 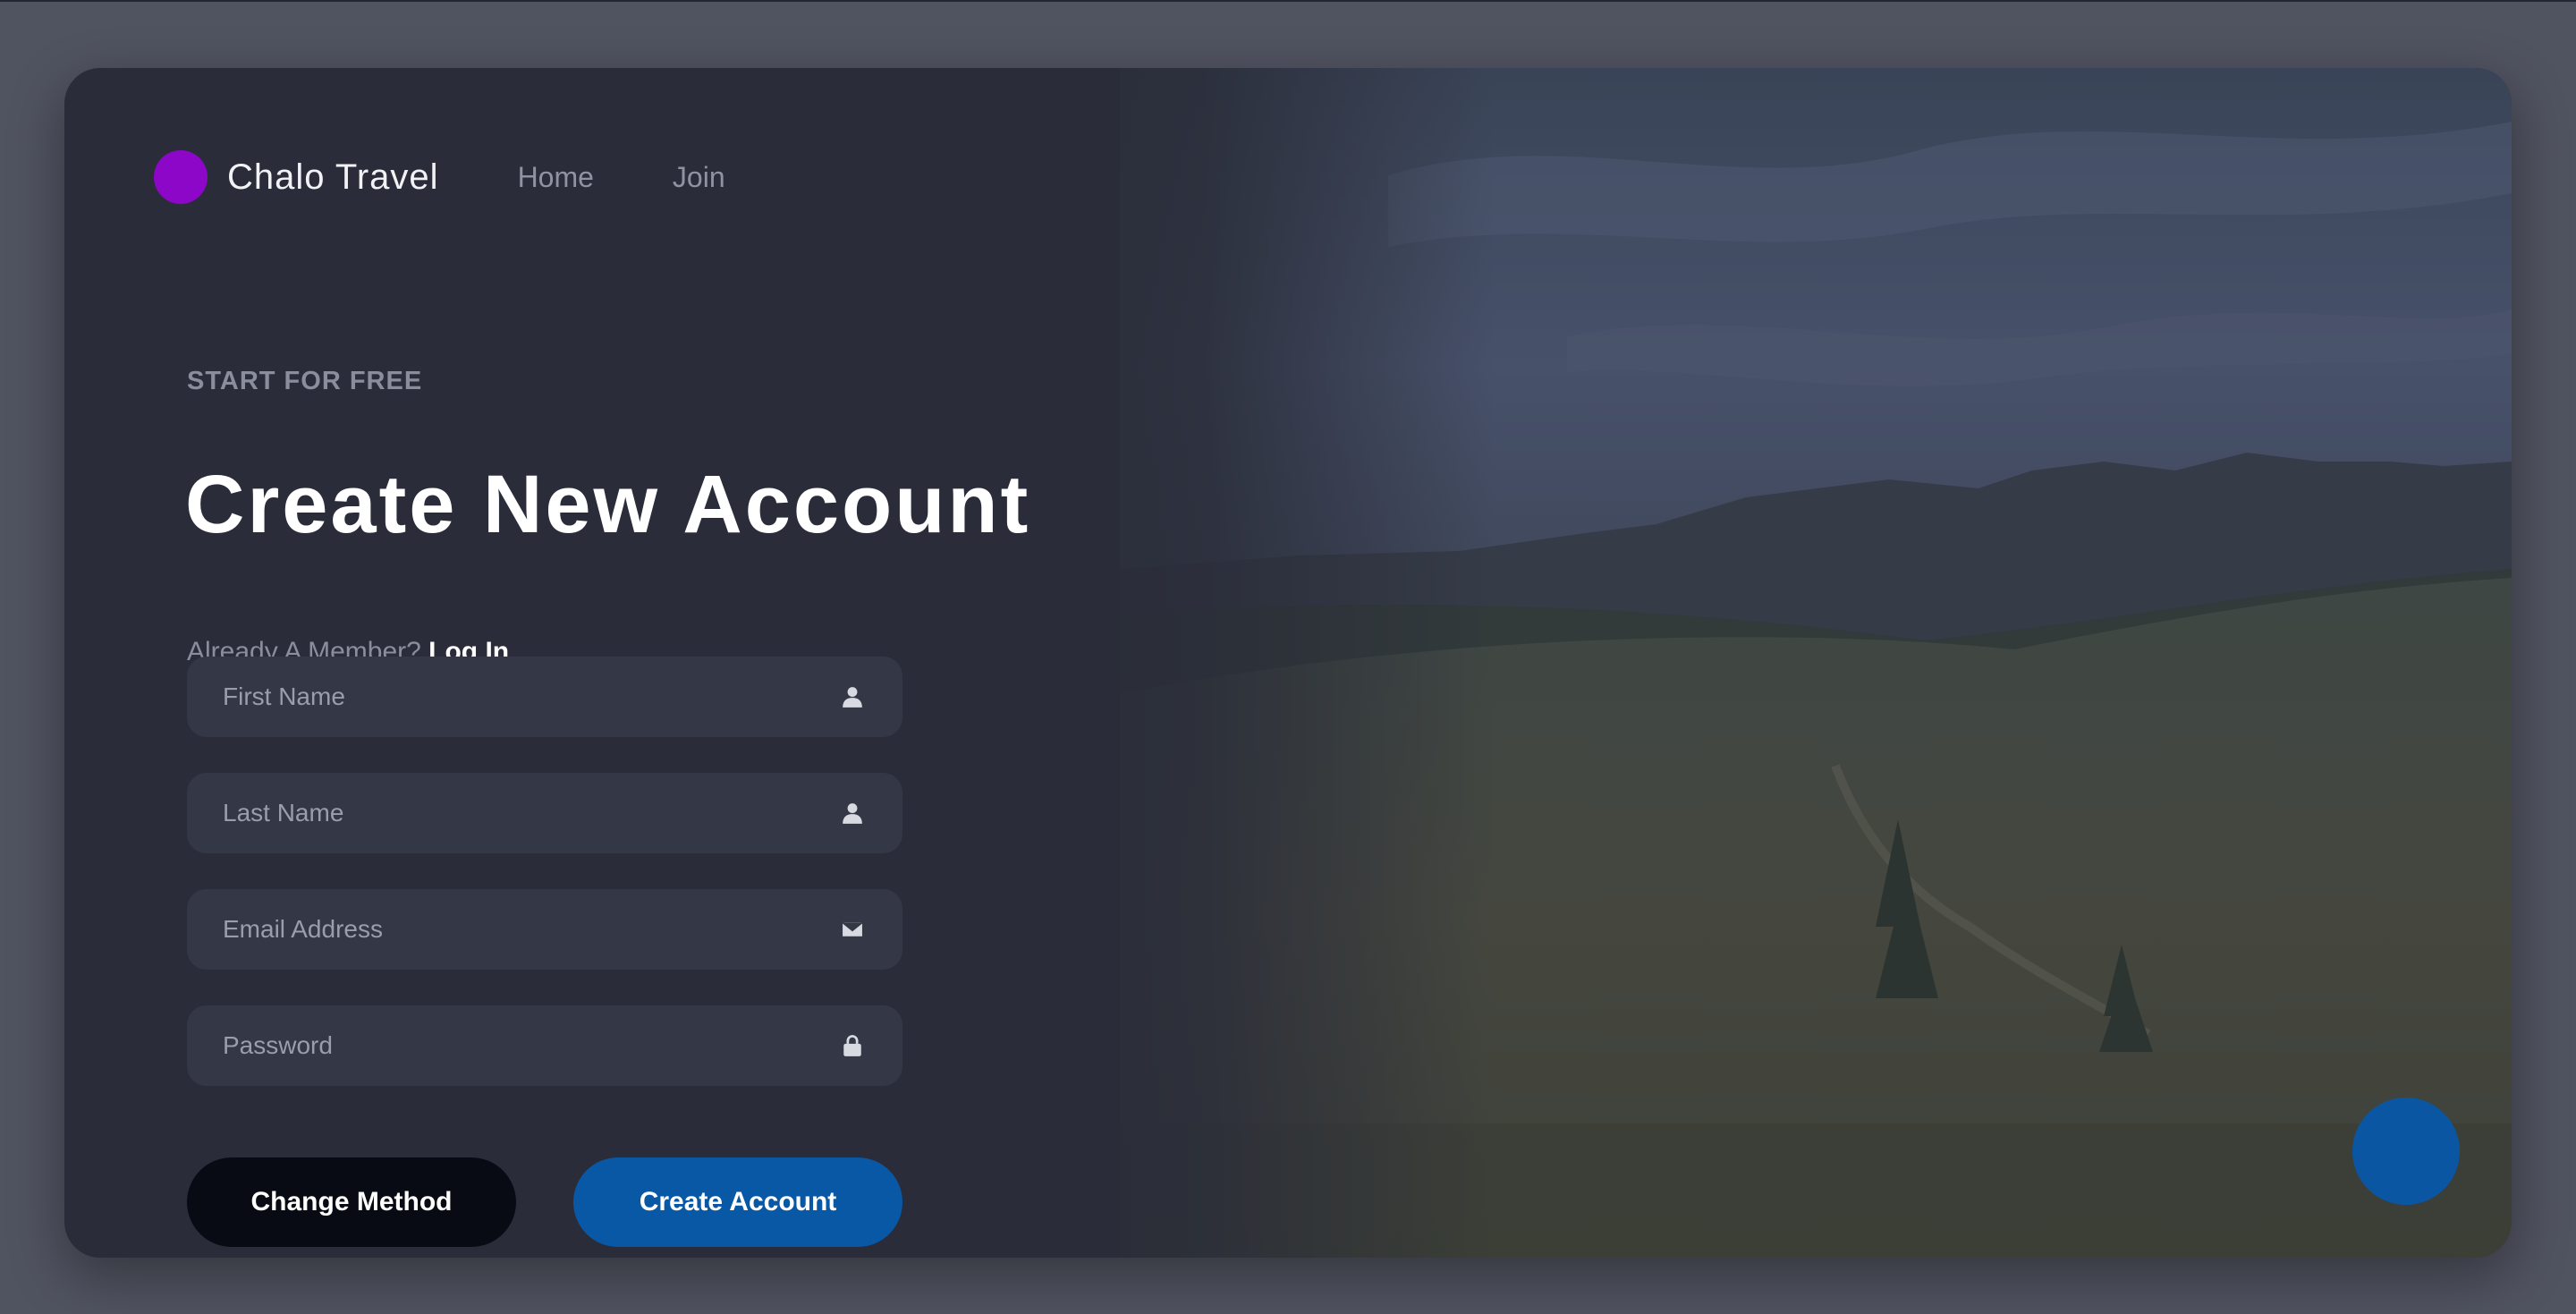 I want to click on password-input, so click(x=512, y=1045).